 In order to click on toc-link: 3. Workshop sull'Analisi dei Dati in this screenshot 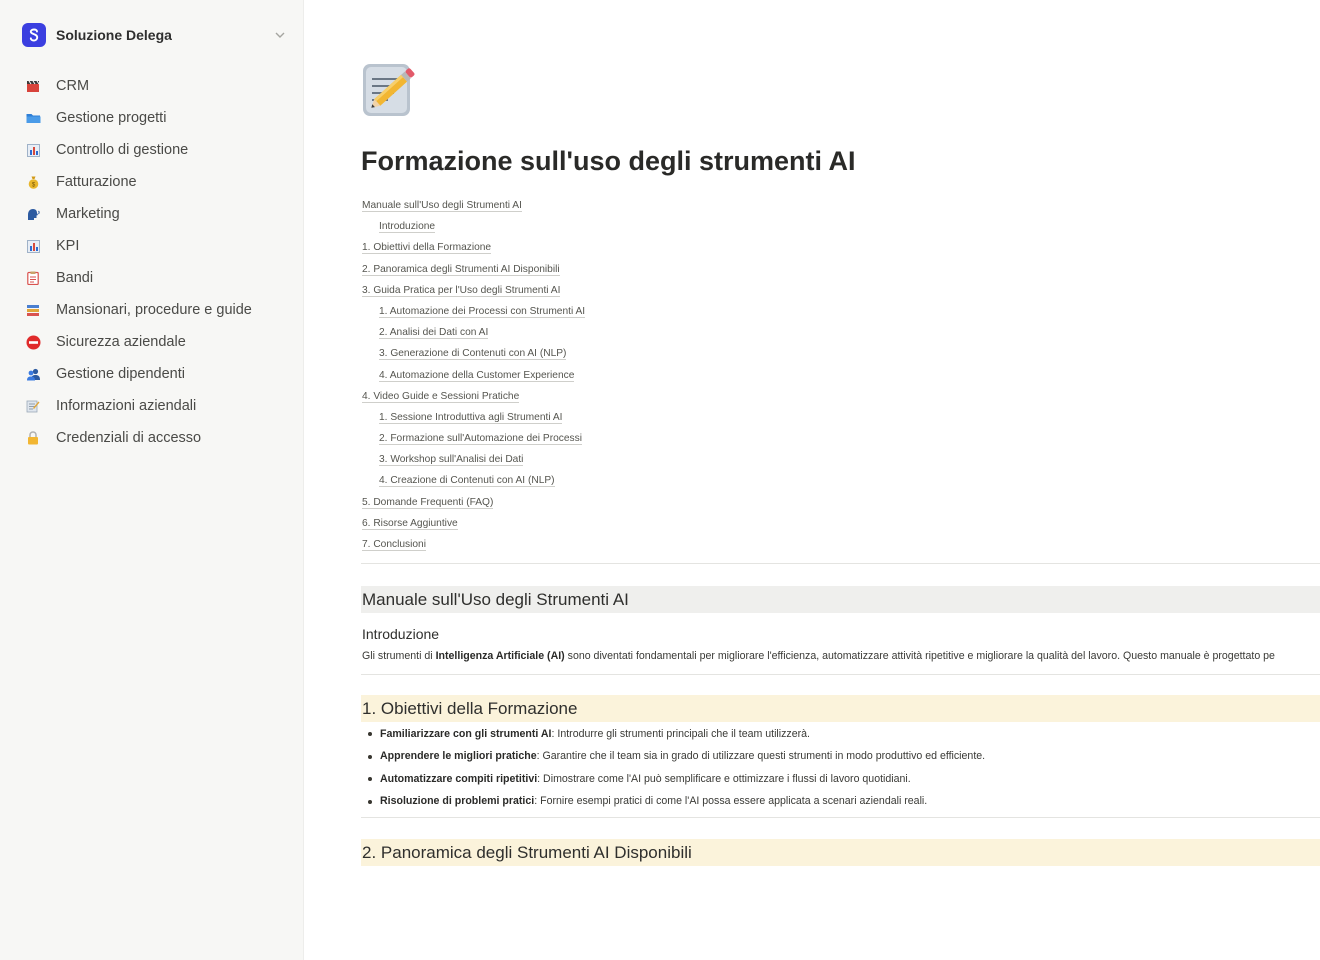, I will do `click(662, 461)`.